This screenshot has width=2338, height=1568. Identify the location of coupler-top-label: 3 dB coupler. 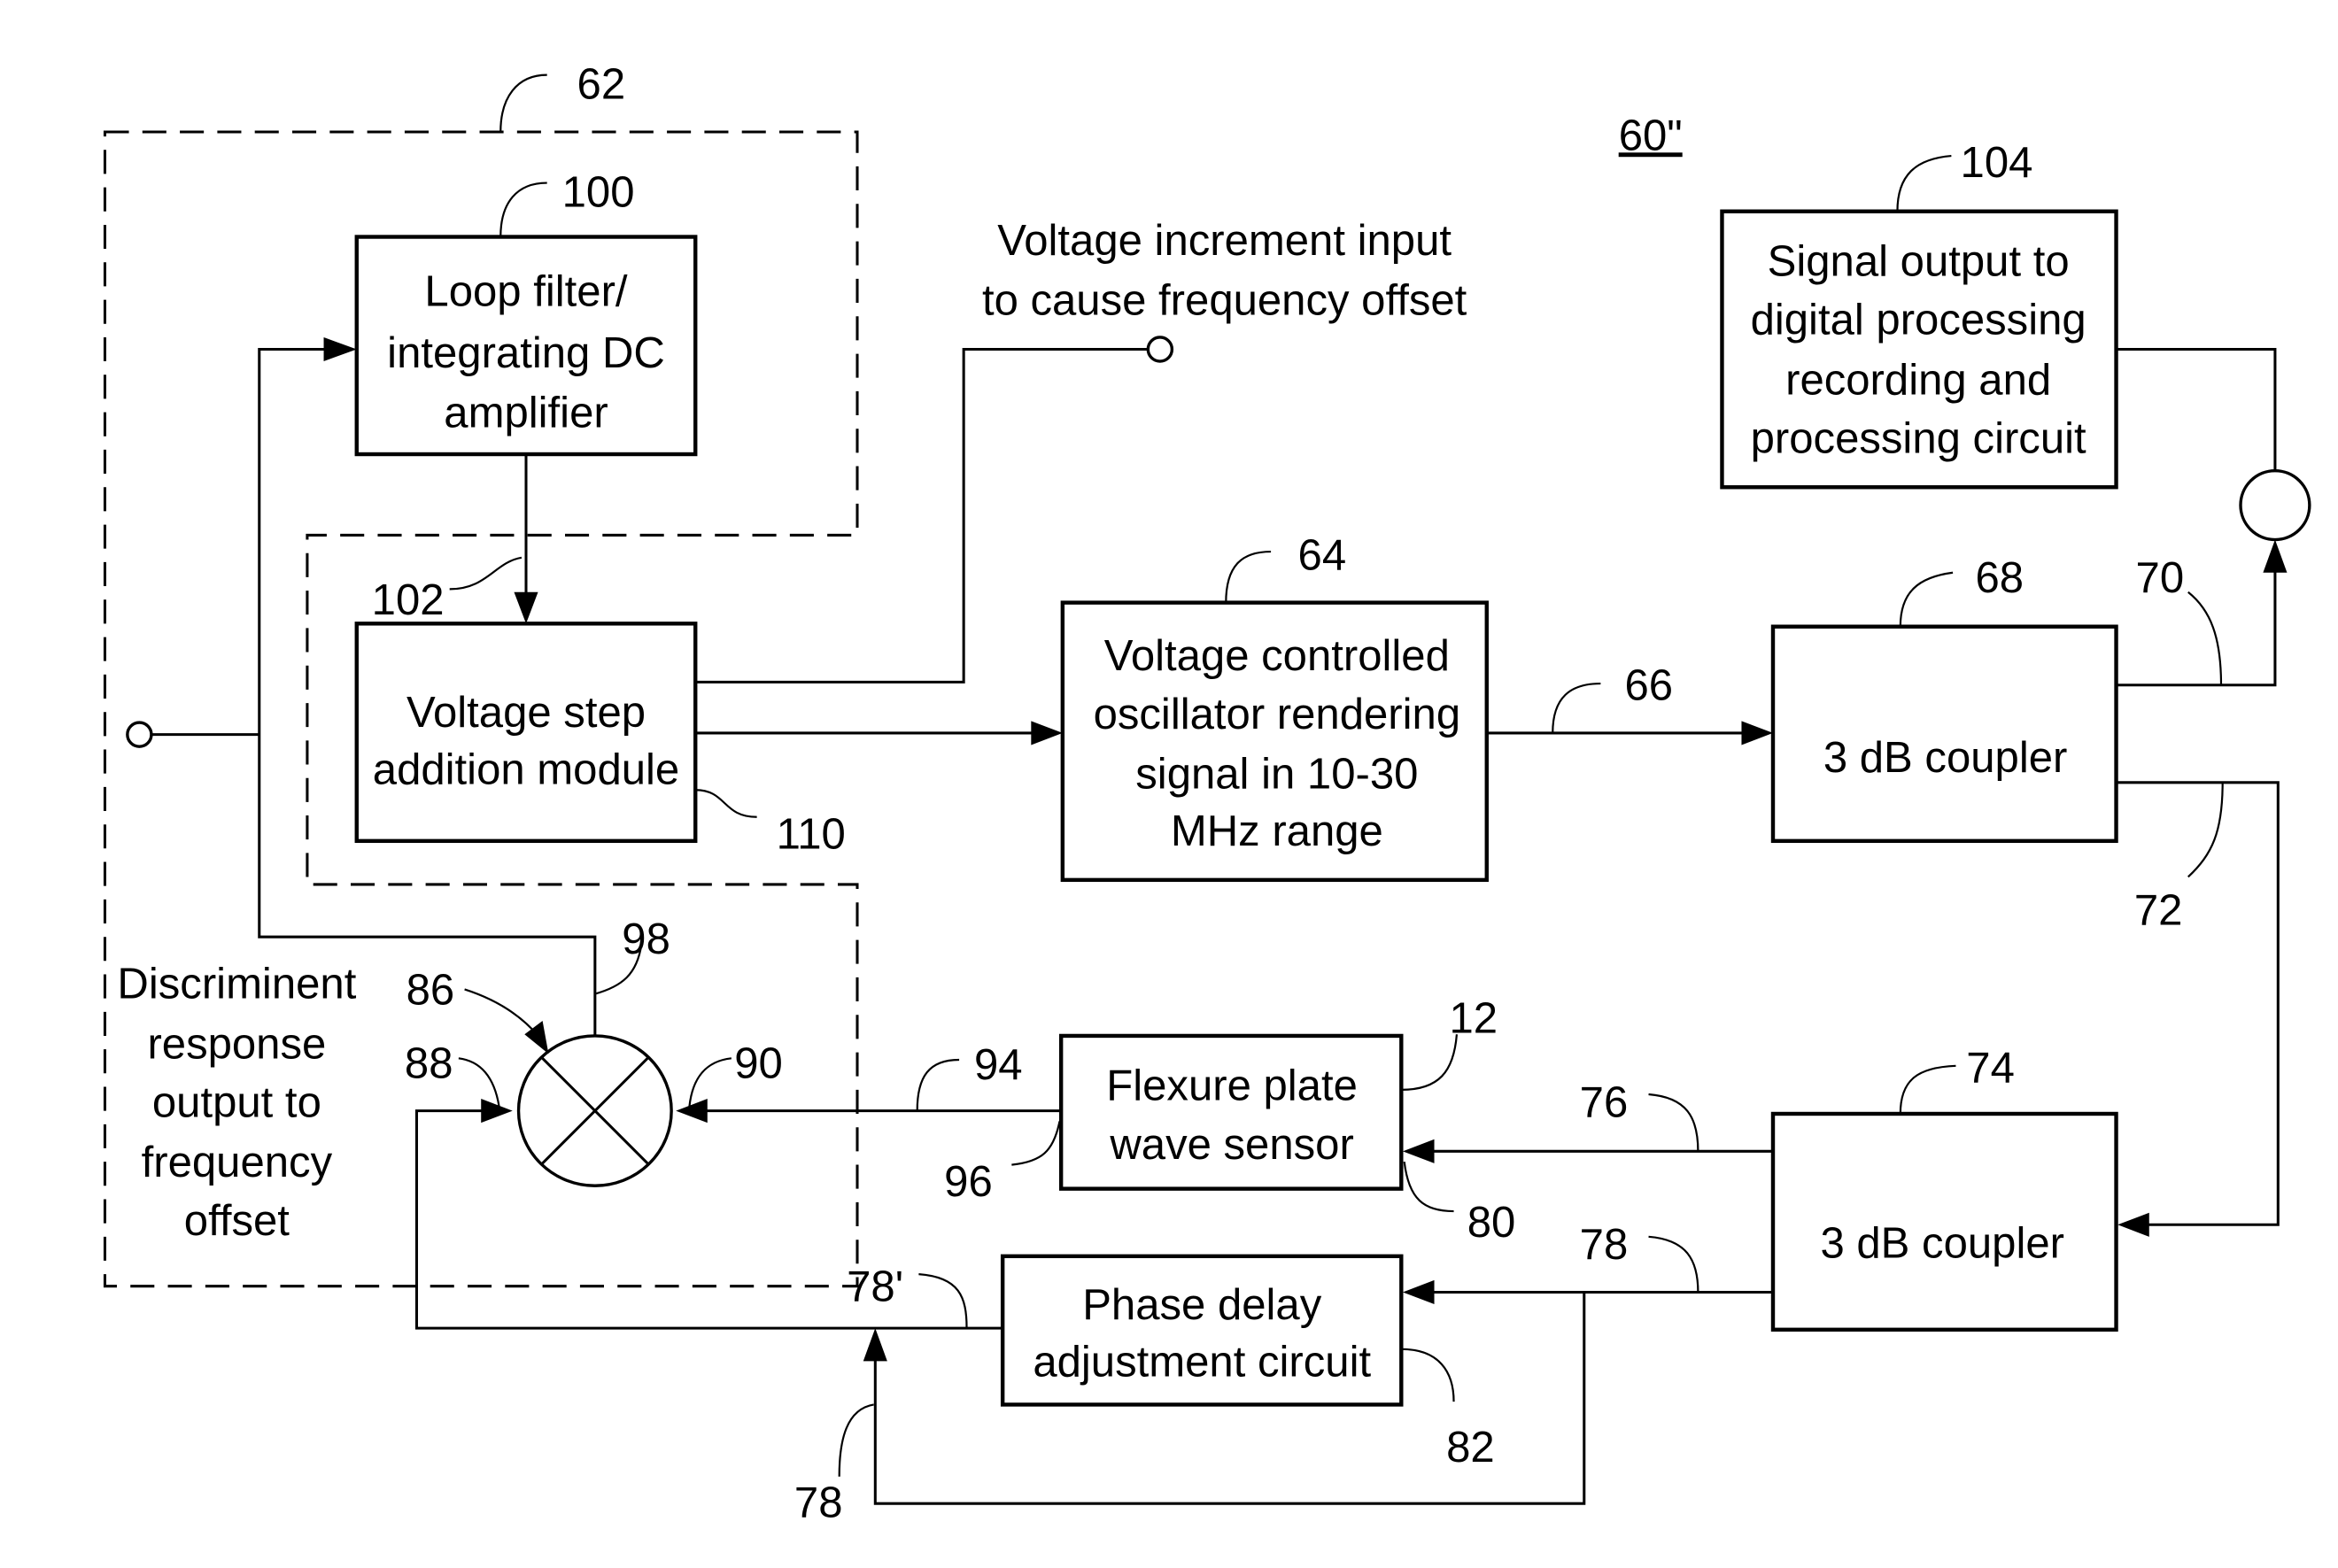
(1945, 758).